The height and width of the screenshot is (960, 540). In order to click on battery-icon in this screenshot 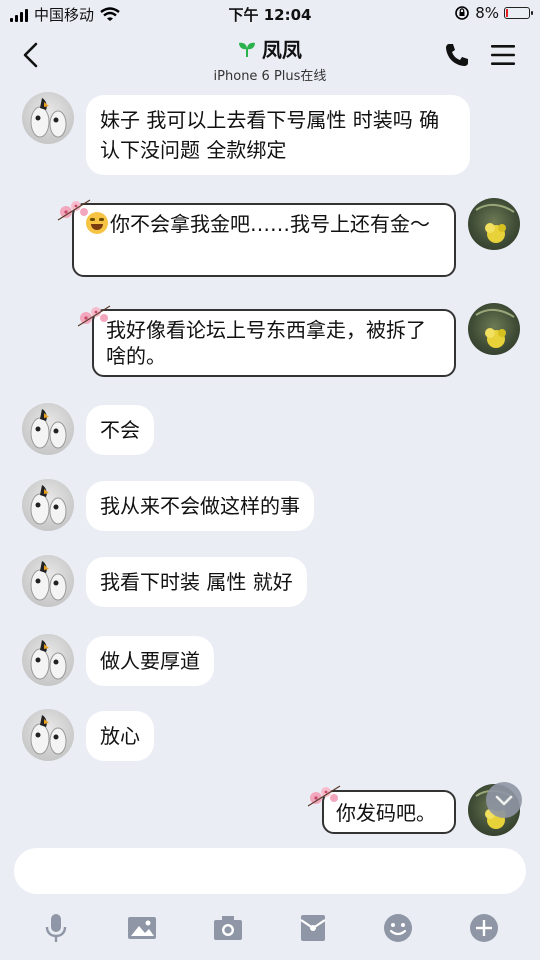, I will do `click(518, 13)`.